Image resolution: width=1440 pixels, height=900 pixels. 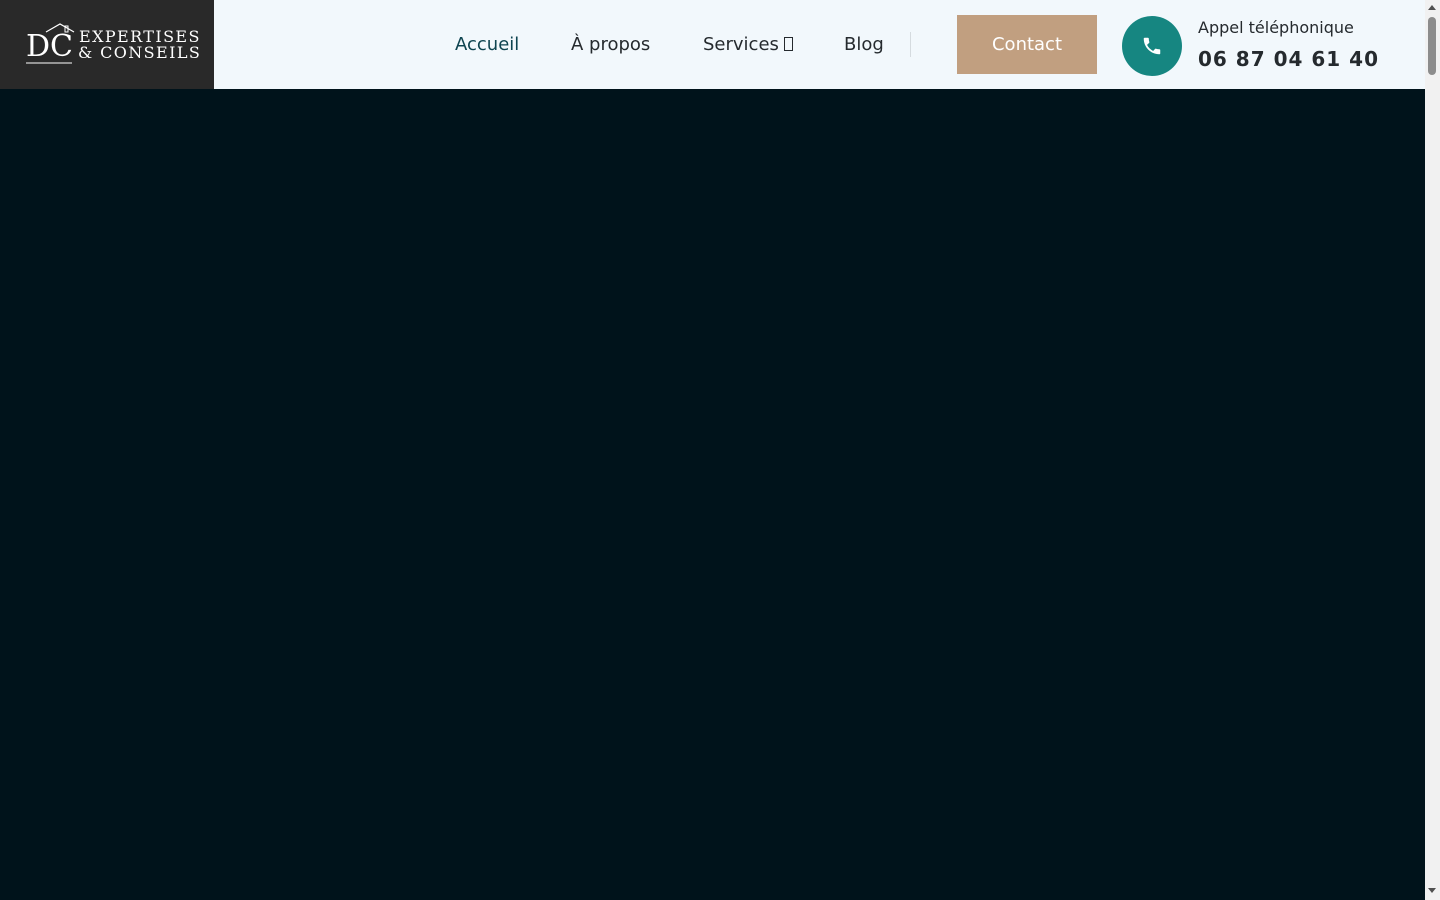 I want to click on contact-button: Contact, so click(x=1027, y=44).